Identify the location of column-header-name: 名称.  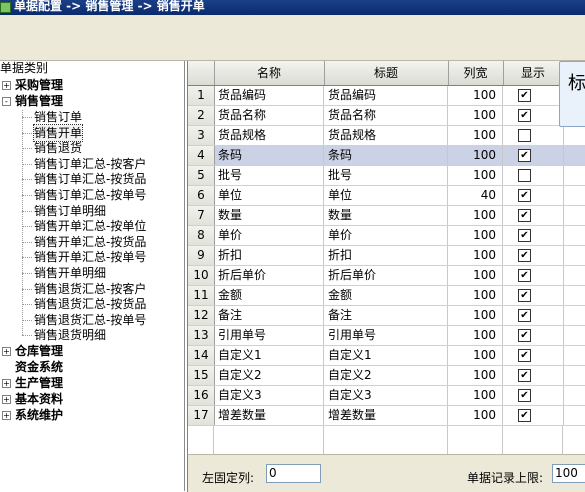
(269, 73).